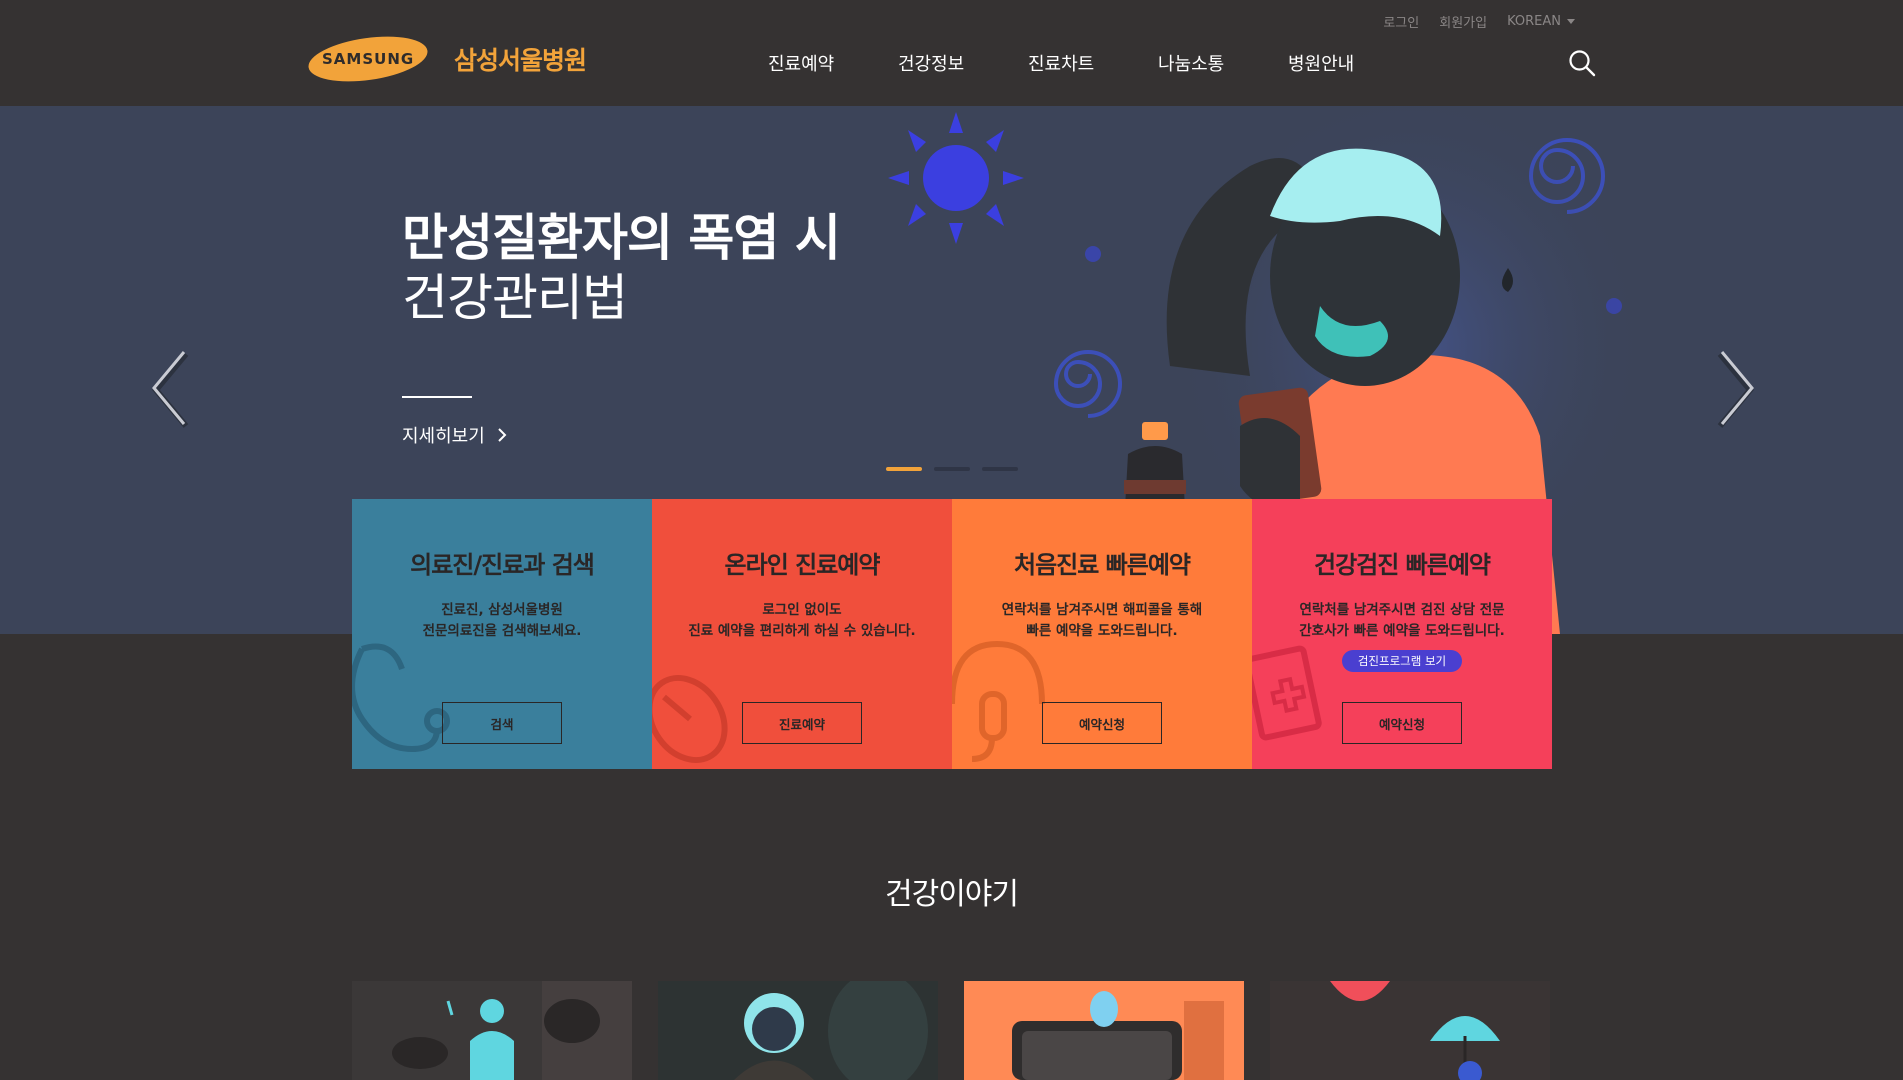 The image size is (1903, 1080). Describe the element at coordinates (802, 620) in the screenshot. I see `card-desc: 로그인 없이도 진료 예약을 편리하게 하실 수 있습니다.` at that location.